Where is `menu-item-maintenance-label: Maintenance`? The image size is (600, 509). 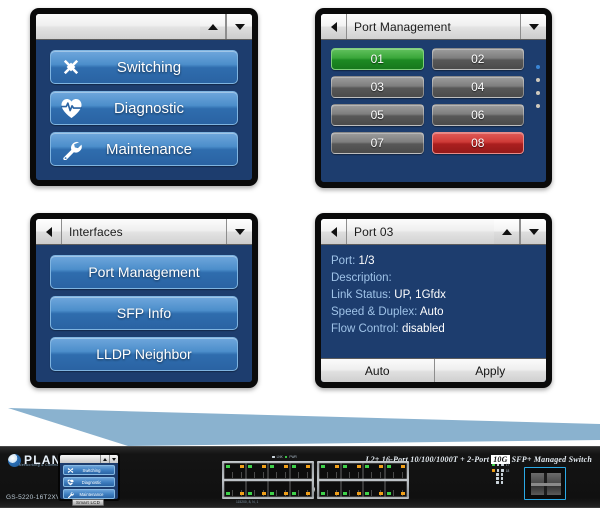 menu-item-maintenance-label: Maintenance is located at coordinates (149, 149).